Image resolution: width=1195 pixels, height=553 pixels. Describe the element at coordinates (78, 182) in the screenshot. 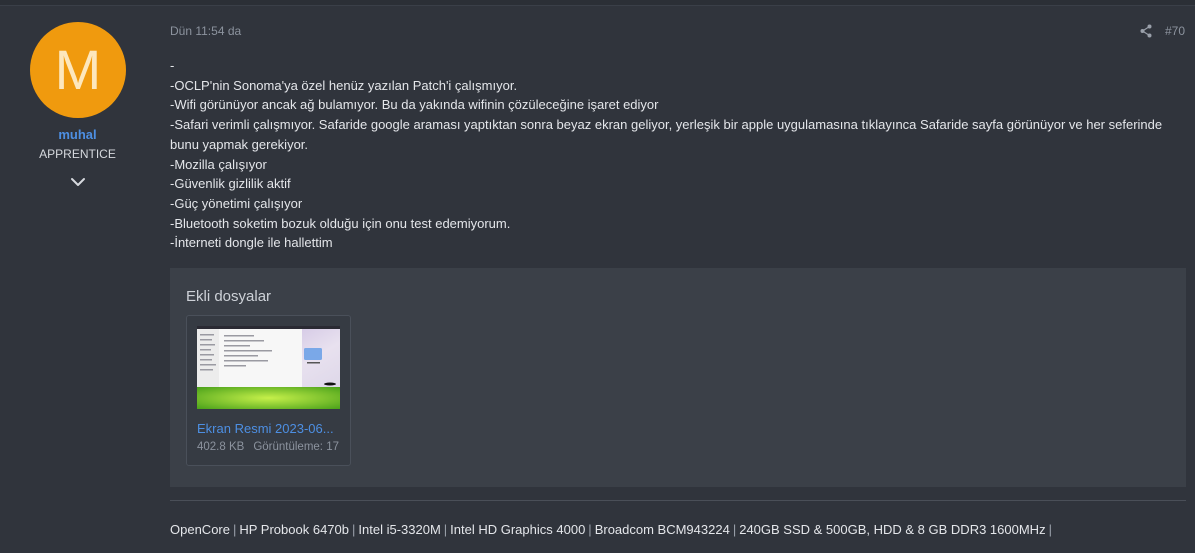

I see `chevron-down-icon` at that location.